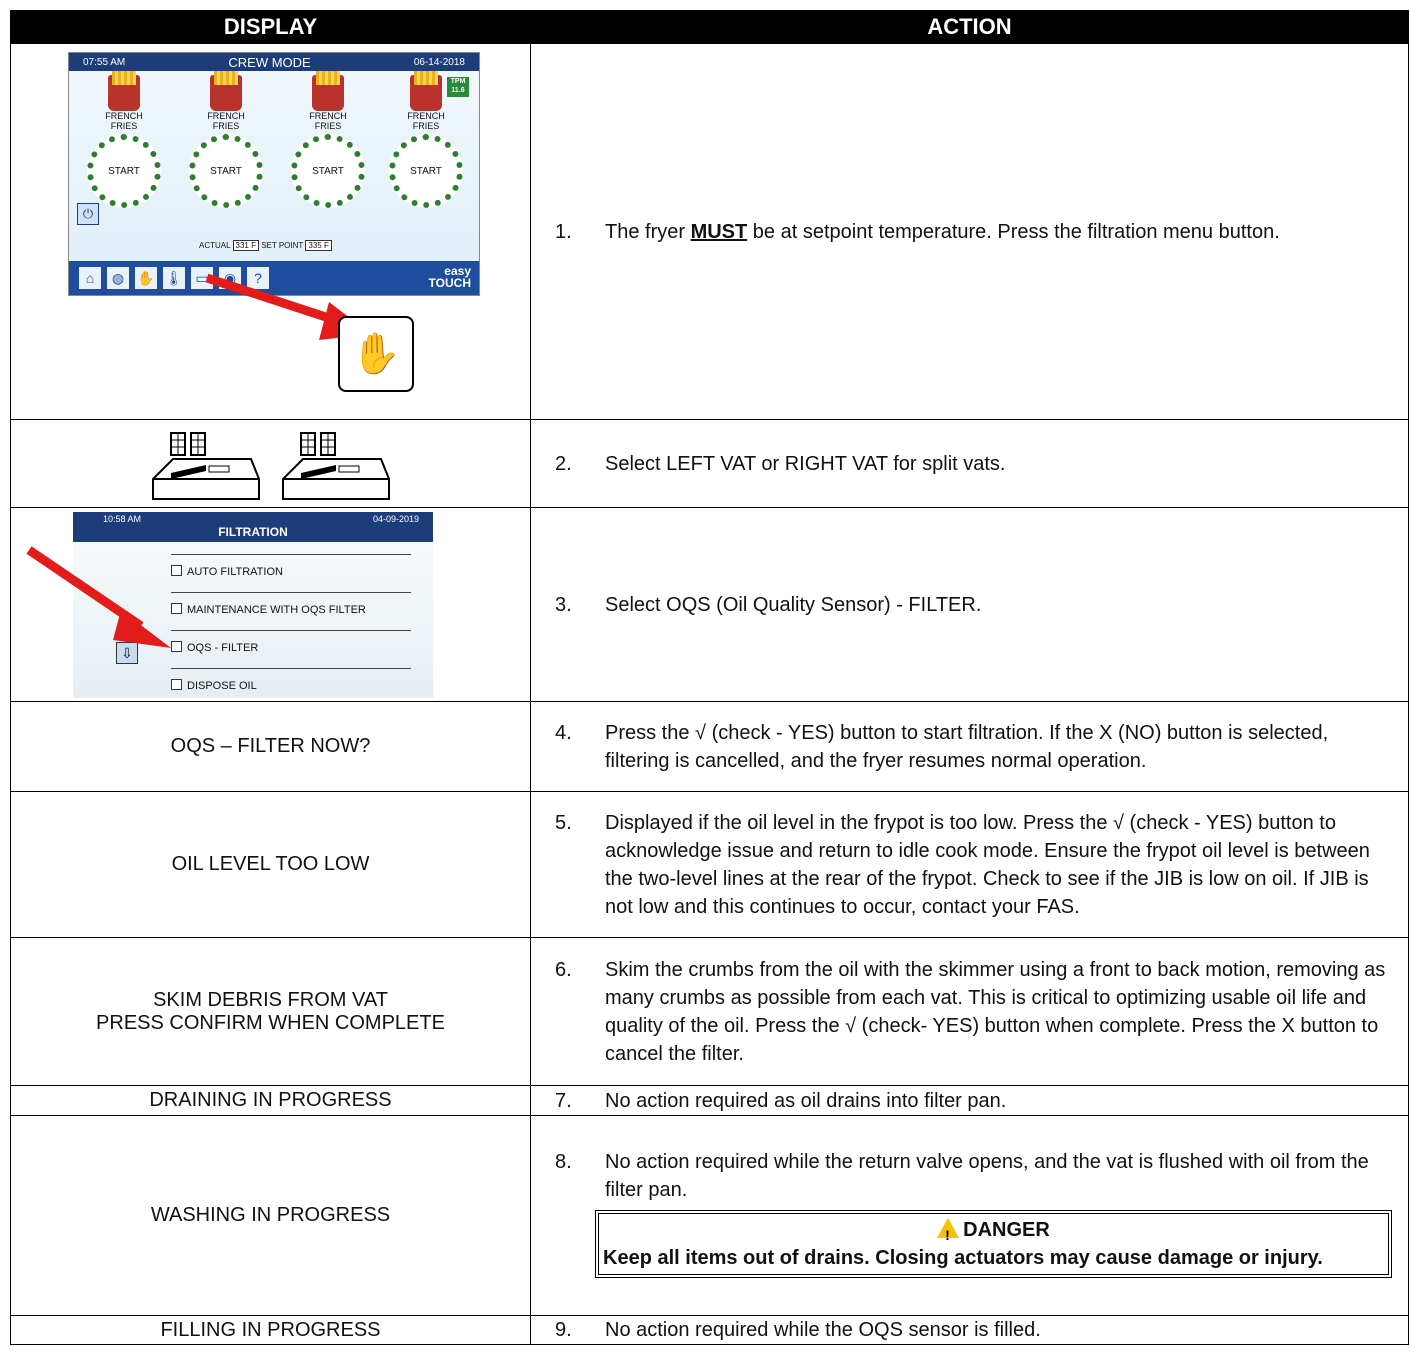 The width and height of the screenshot is (1410, 1366). Describe the element at coordinates (90, 278) in the screenshot. I see `home-icon: ⌂` at that location.